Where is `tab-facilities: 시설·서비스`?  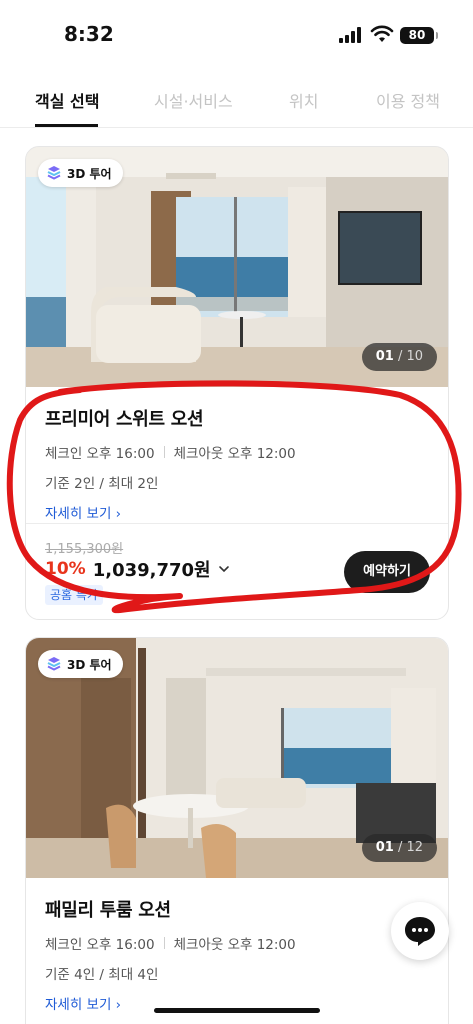
tab-facilities: 시설·서비스 is located at coordinates (193, 100).